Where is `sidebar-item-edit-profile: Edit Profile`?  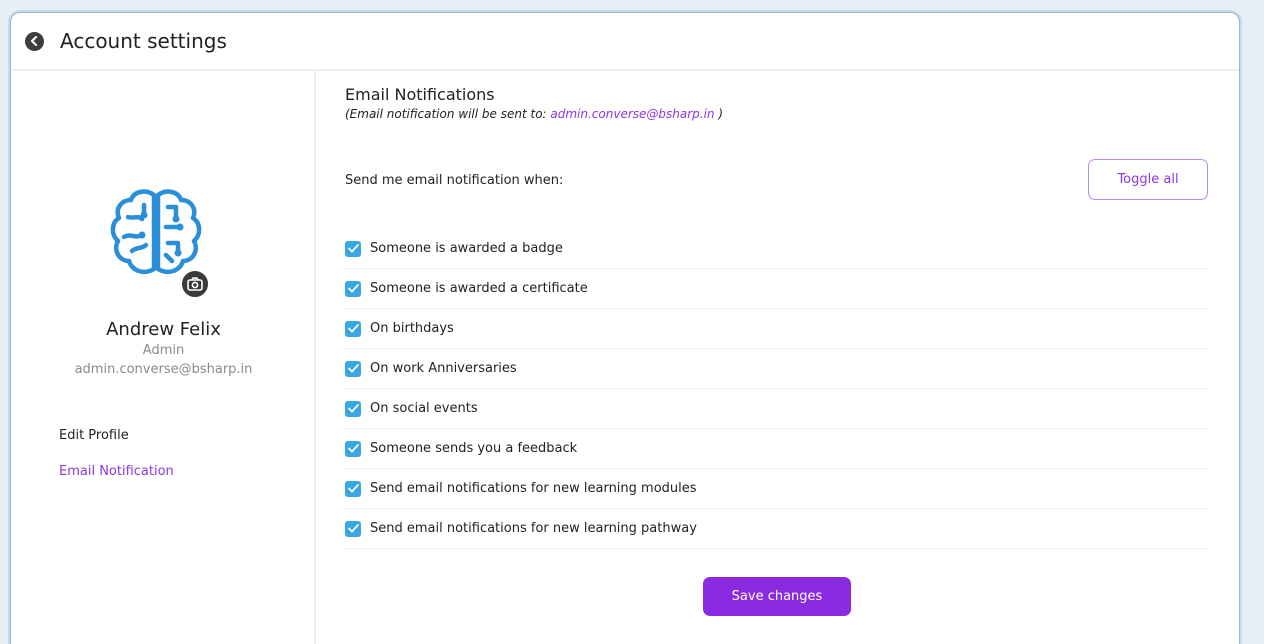 sidebar-item-edit-profile: Edit Profile is located at coordinates (116, 435).